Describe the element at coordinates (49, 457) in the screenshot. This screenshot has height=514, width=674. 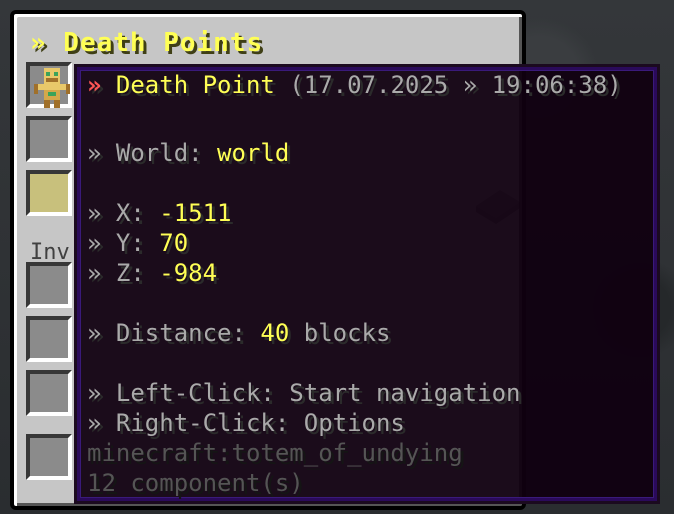
I see `hotbar-slot` at that location.